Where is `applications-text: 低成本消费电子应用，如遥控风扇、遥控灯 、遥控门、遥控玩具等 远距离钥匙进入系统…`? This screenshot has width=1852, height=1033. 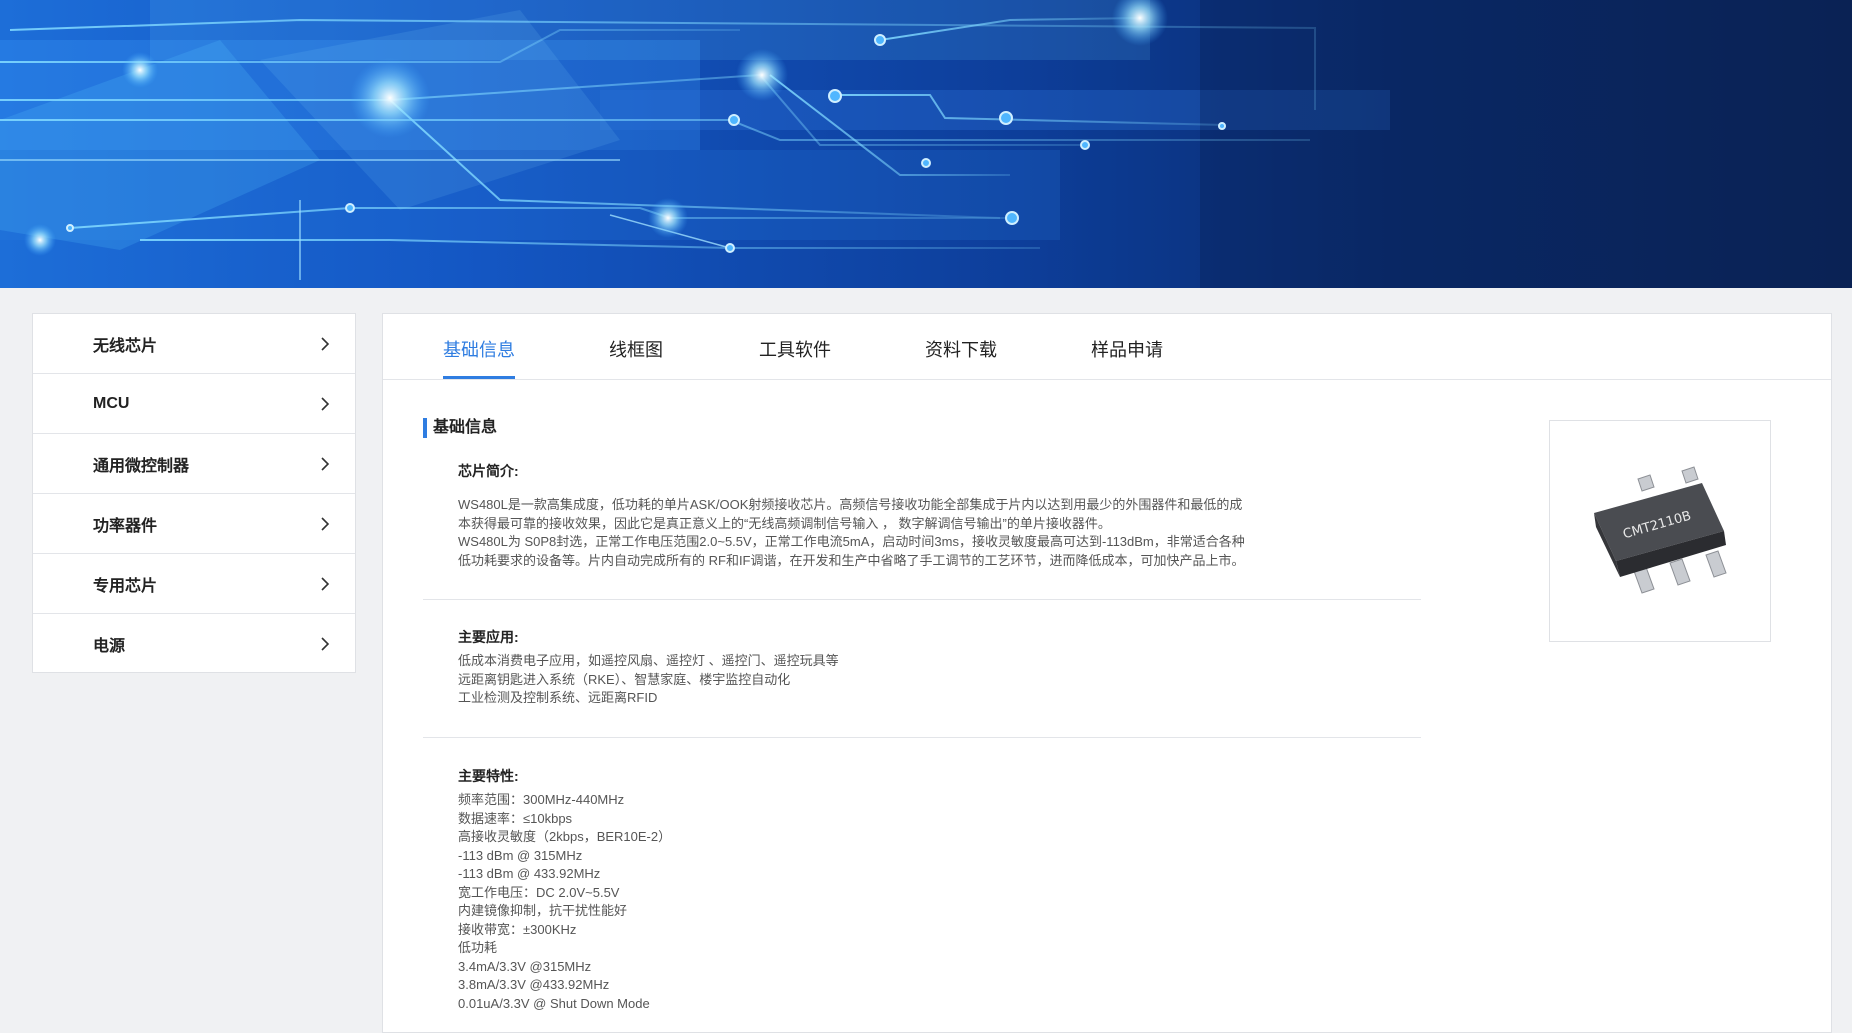
applications-text: 低成本消费电子应用，如遥控风扇、遥控灯 、遥控门、遥控玩具等 远距离钥匙进入系统… is located at coordinates (648, 680).